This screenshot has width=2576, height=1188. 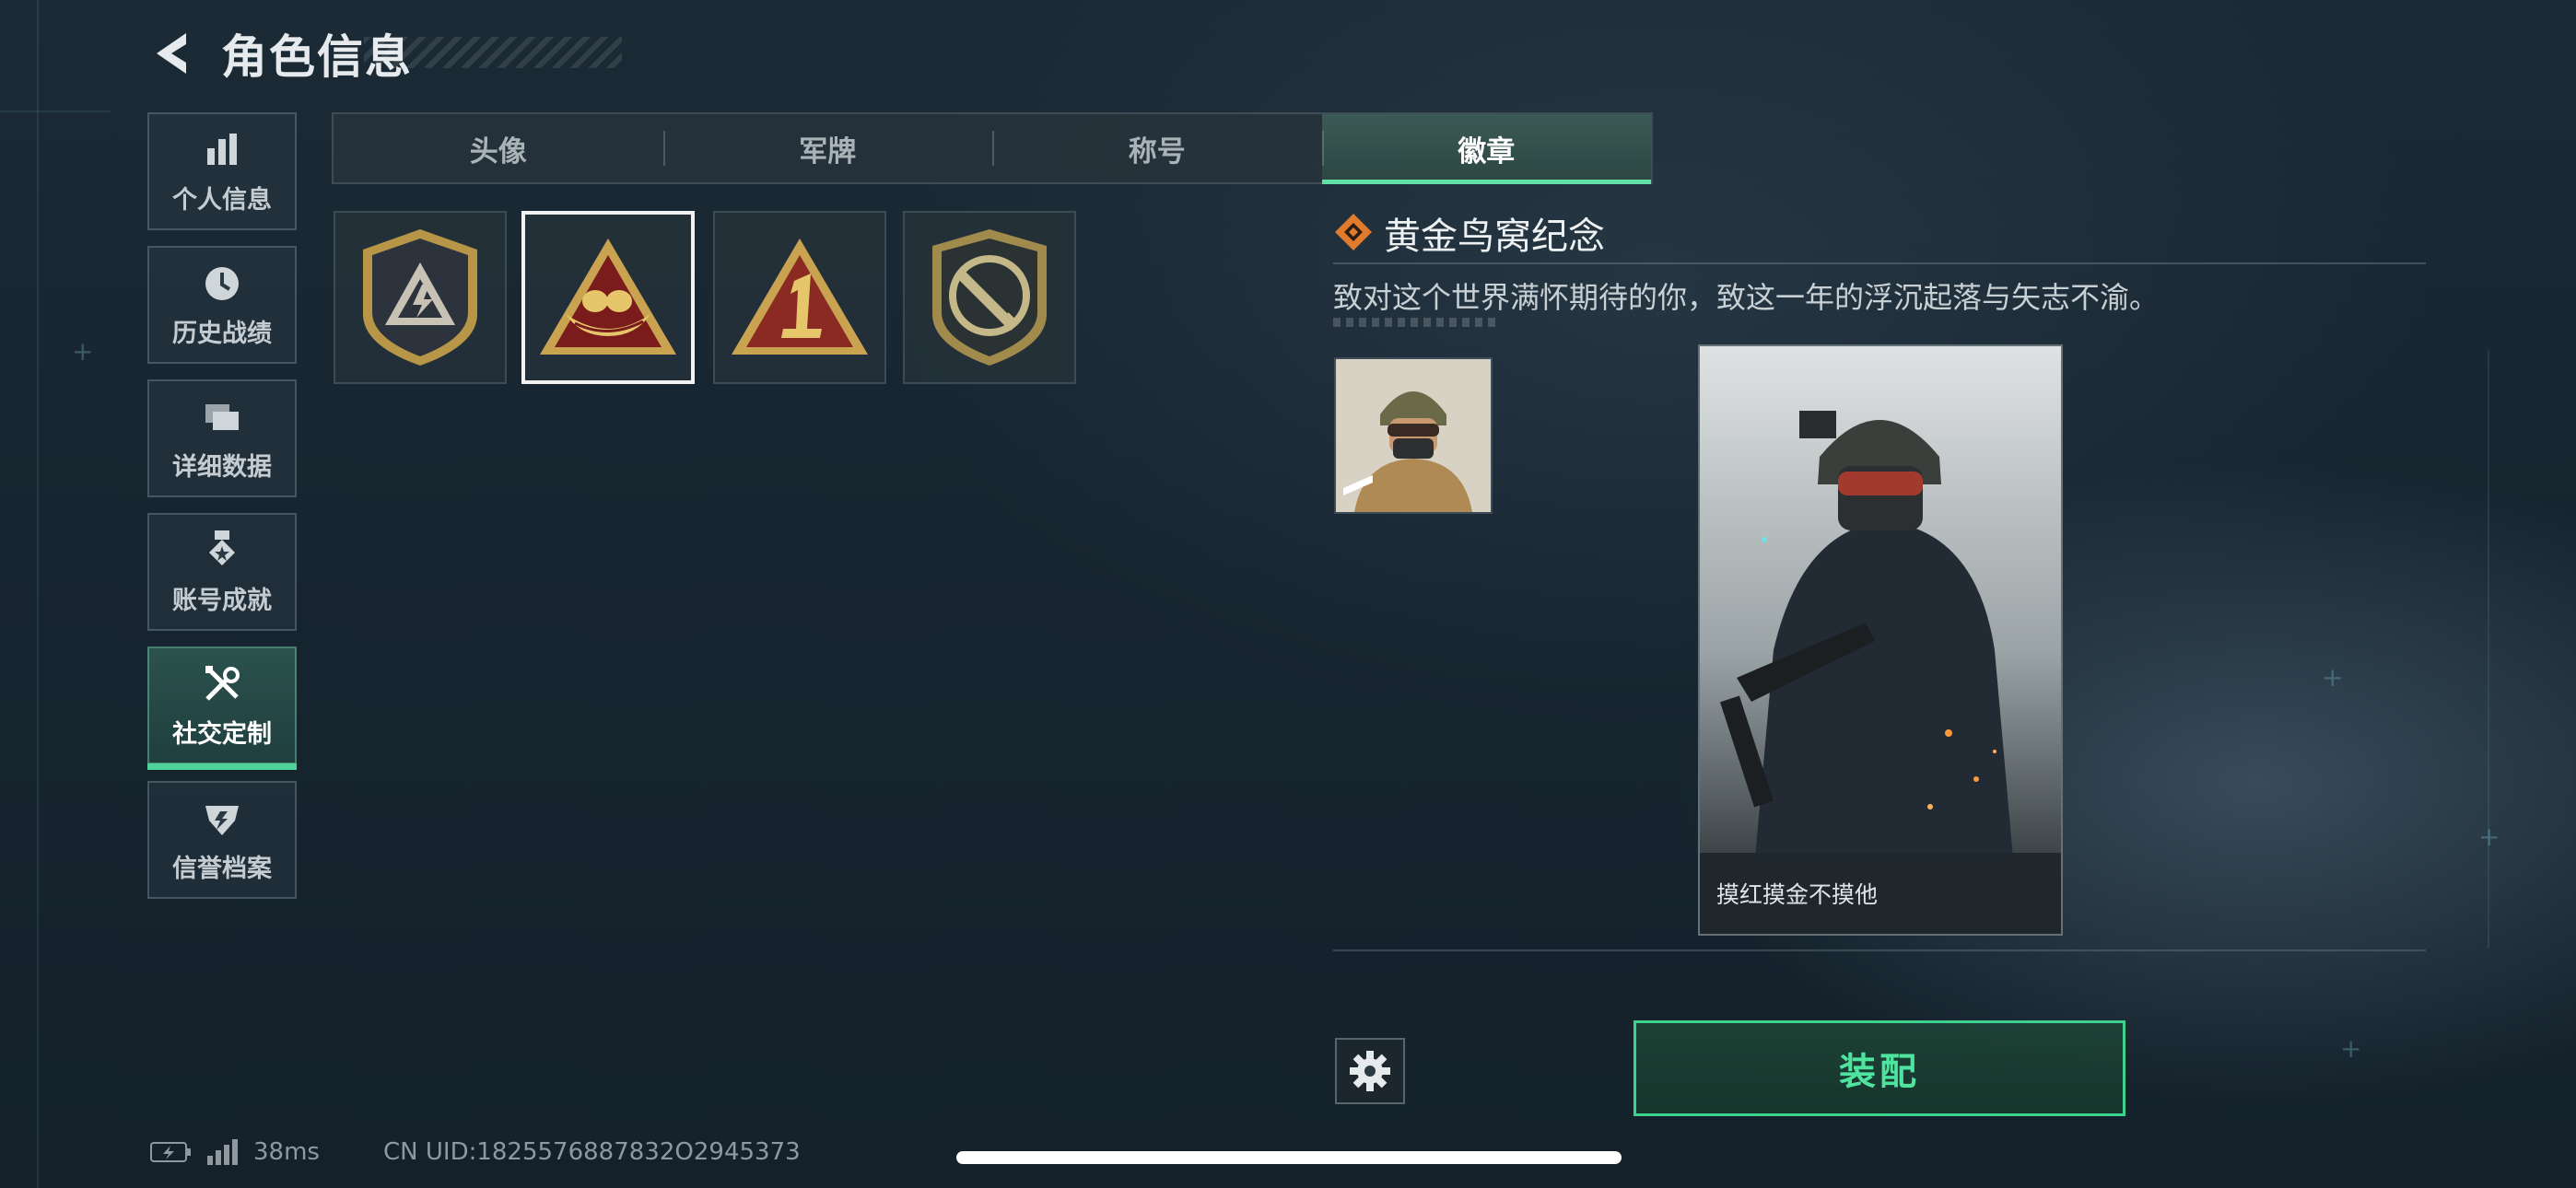 I want to click on card-caption: 摸红摸金不摸他, so click(x=1880, y=893).